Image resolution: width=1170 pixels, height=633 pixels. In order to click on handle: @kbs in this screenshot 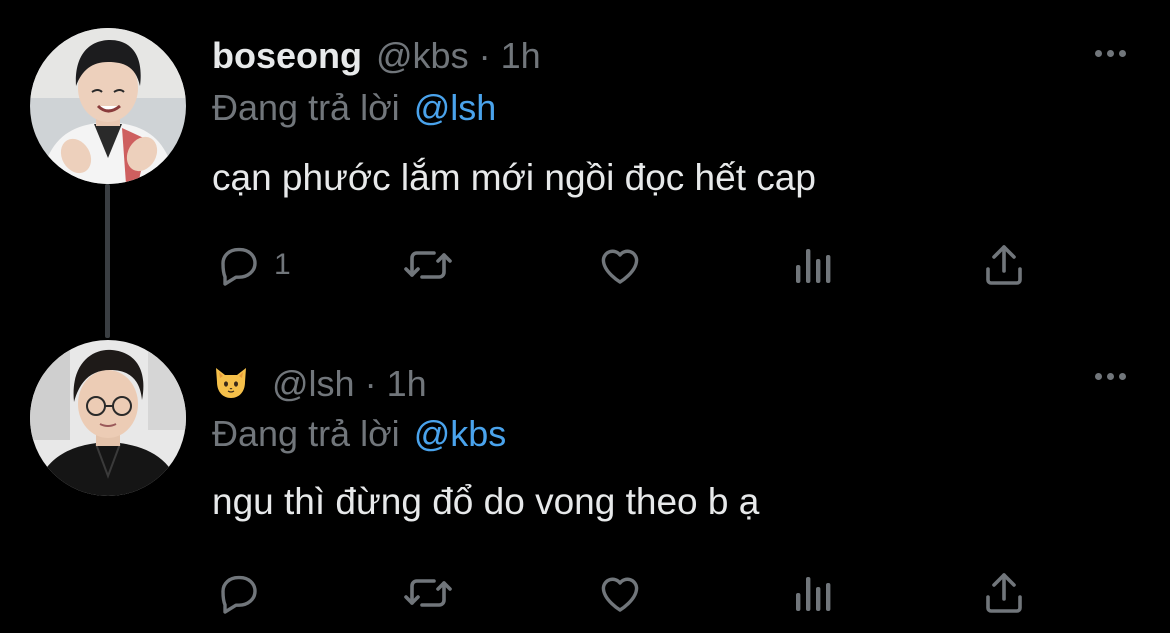, I will do `click(422, 56)`.